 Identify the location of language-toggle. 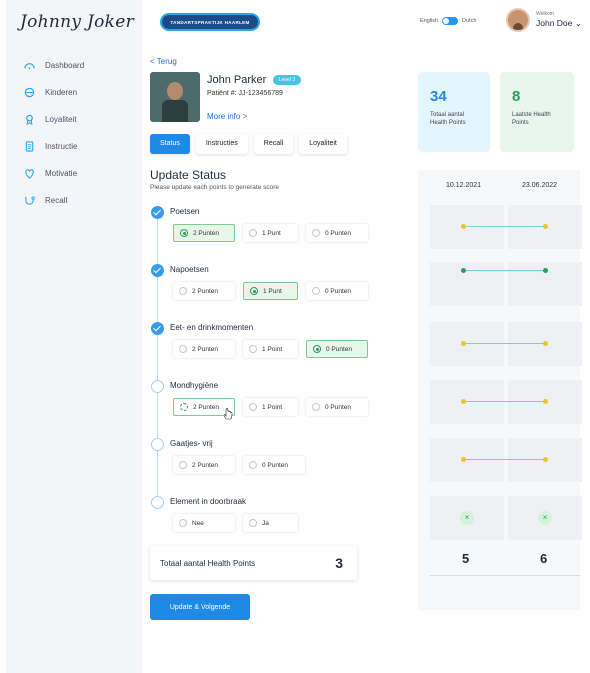
(450, 21).